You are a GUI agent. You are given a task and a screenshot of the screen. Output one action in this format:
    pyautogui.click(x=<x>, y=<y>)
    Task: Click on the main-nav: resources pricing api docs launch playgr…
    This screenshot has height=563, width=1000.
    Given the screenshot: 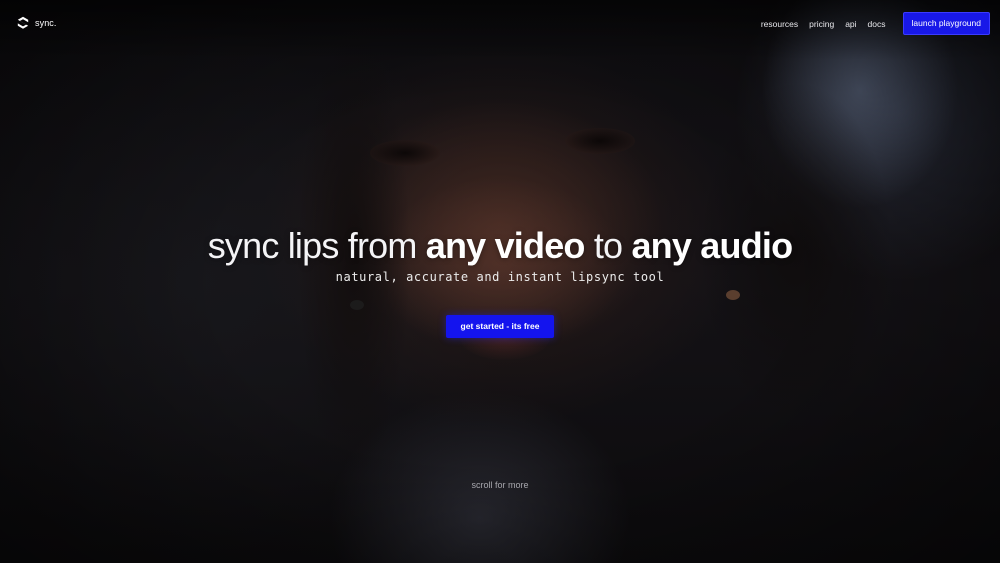 What is the action you would take?
    pyautogui.click(x=875, y=23)
    